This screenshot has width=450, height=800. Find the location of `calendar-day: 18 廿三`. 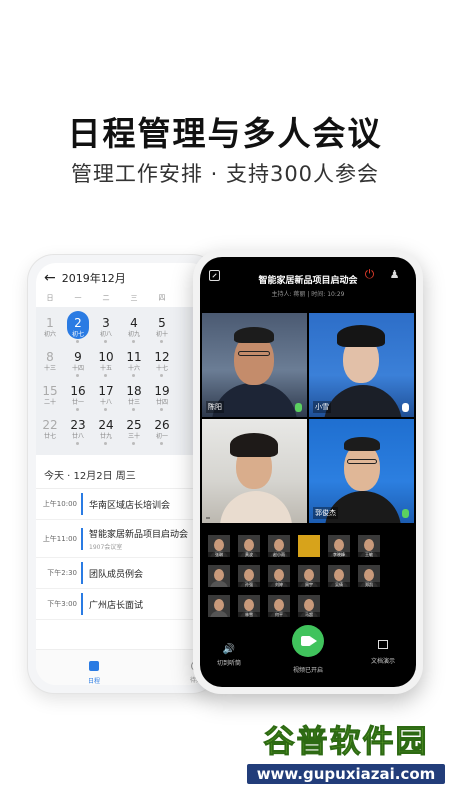

calendar-day: 18 廿三 is located at coordinates (134, 396).